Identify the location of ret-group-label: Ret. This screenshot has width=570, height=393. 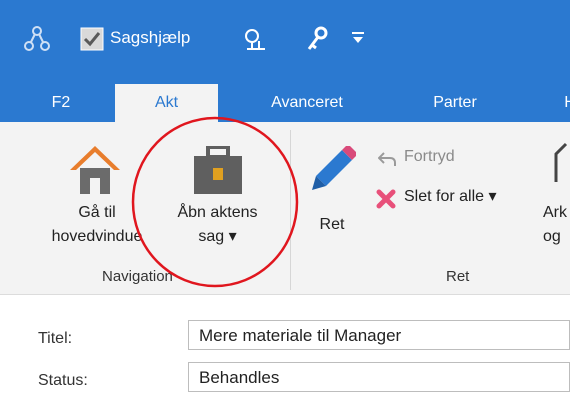
(458, 276).